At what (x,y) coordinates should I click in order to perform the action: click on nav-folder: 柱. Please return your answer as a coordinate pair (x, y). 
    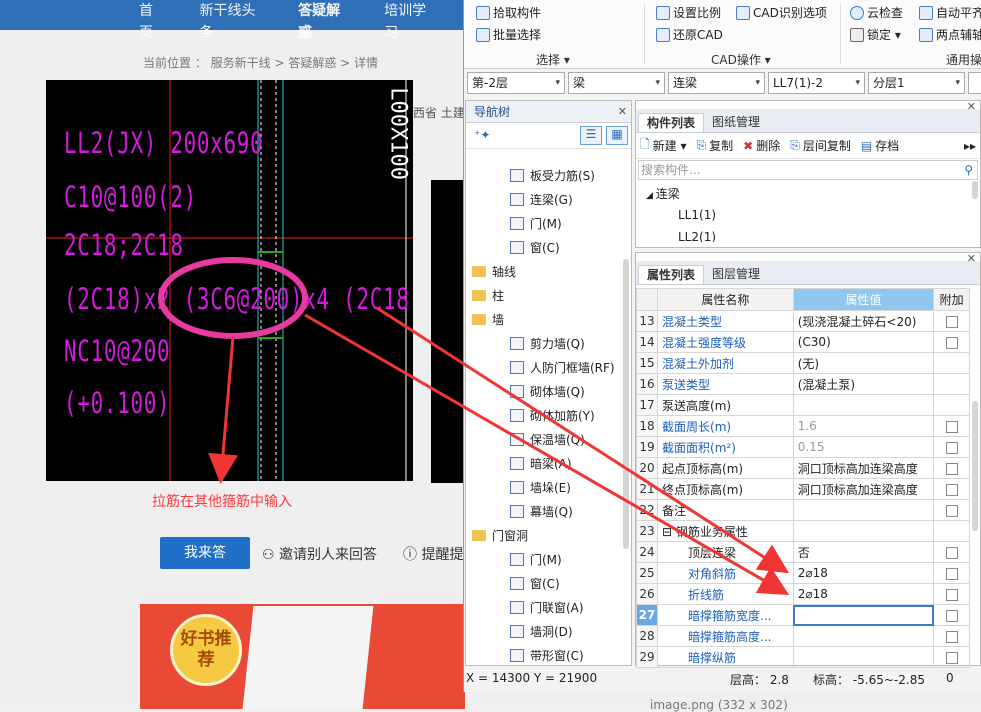
    Looking at the image, I should click on (488, 295).